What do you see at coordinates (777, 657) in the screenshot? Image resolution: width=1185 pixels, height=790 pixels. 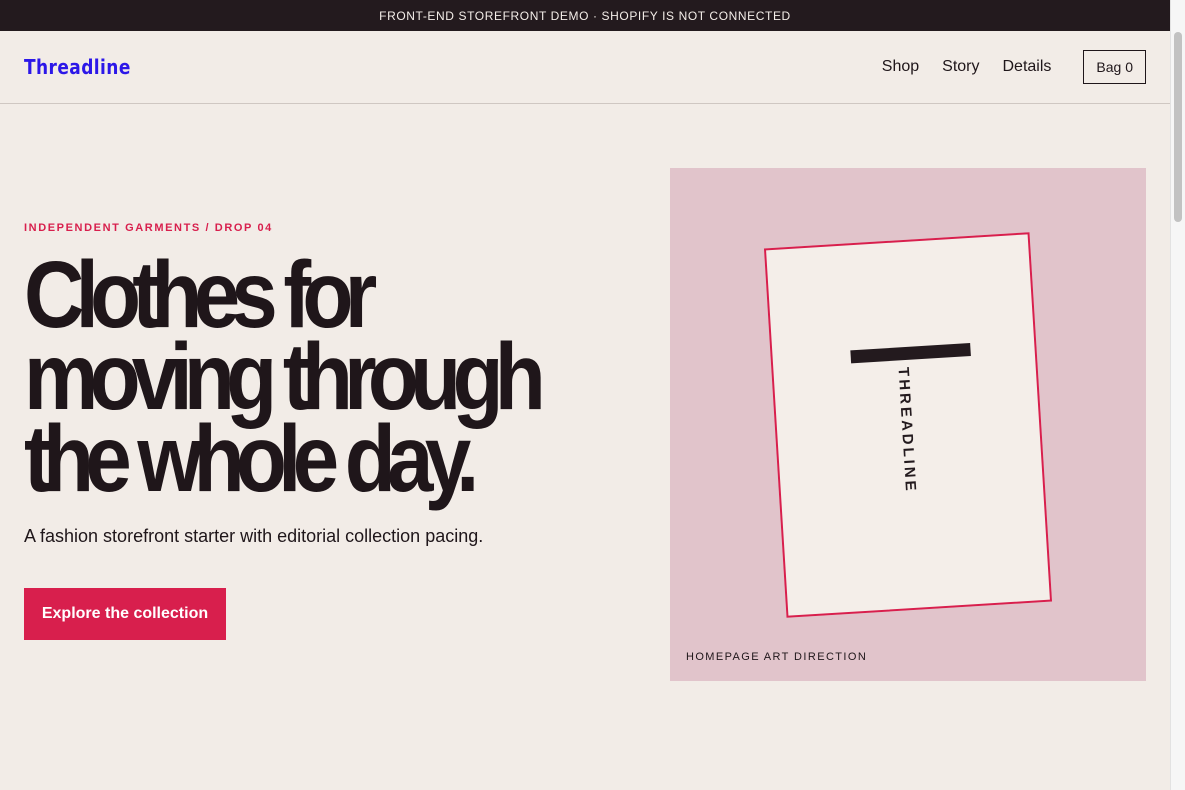 I see `art-caption: HOMEPAGE ART DIRECTION` at bounding box center [777, 657].